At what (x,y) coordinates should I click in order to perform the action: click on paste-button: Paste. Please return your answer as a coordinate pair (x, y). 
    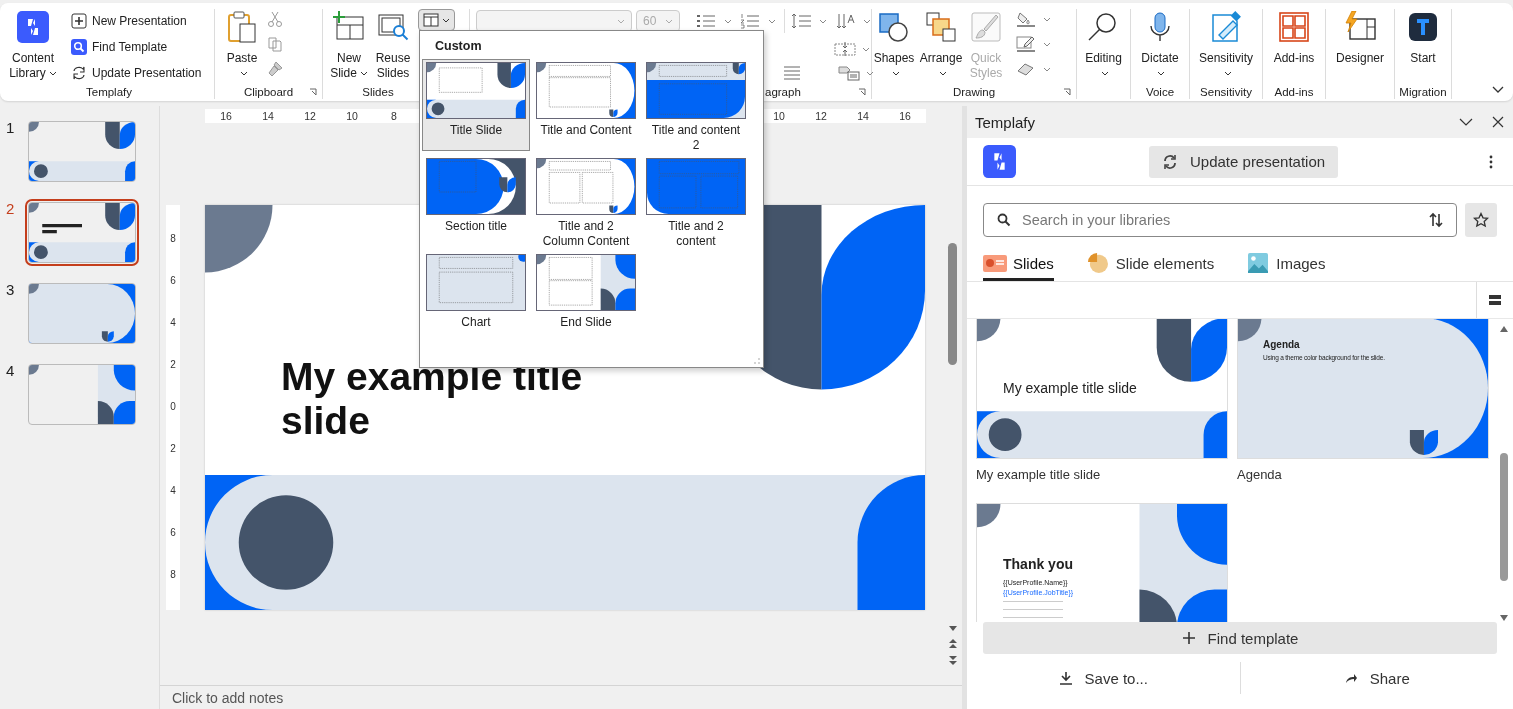
    Looking at the image, I should click on (242, 45).